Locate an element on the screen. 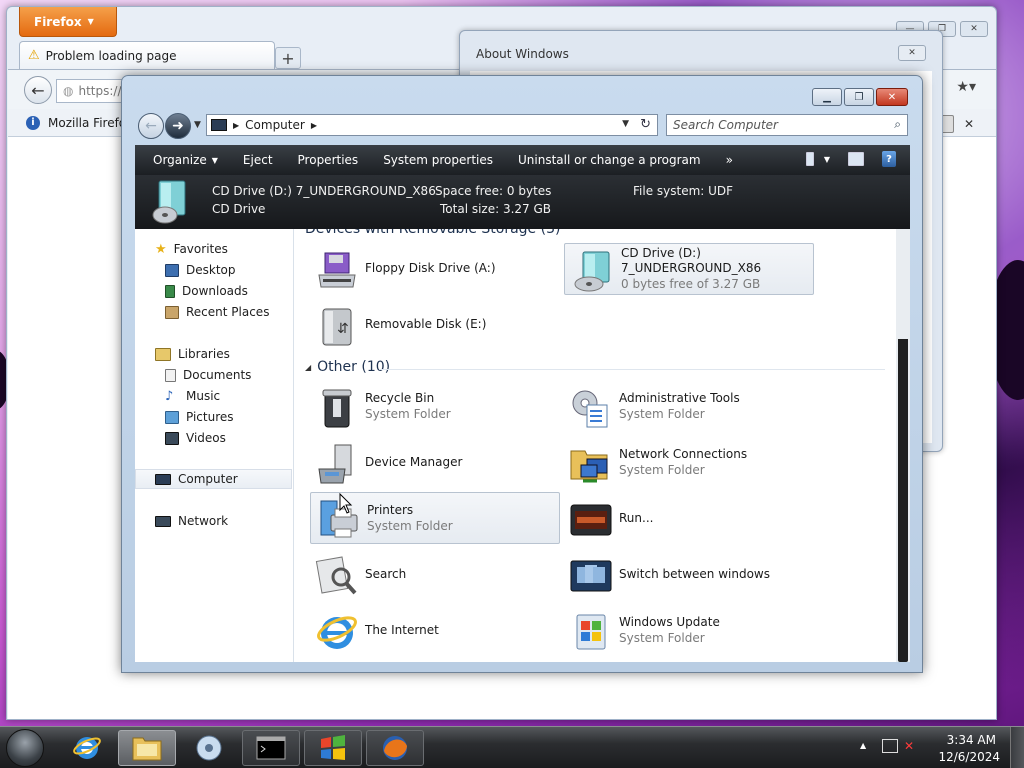  item-name: Network Connections is located at coordinates (683, 454).